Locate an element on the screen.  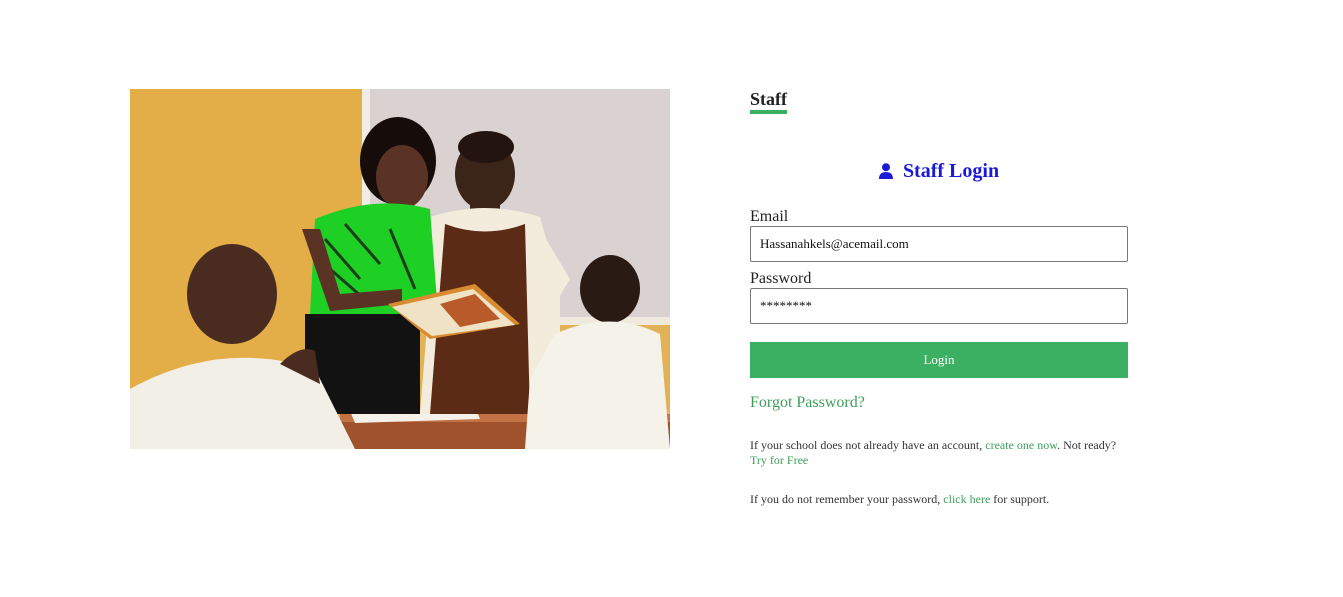
tab-staff: Staff is located at coordinates (768, 101).